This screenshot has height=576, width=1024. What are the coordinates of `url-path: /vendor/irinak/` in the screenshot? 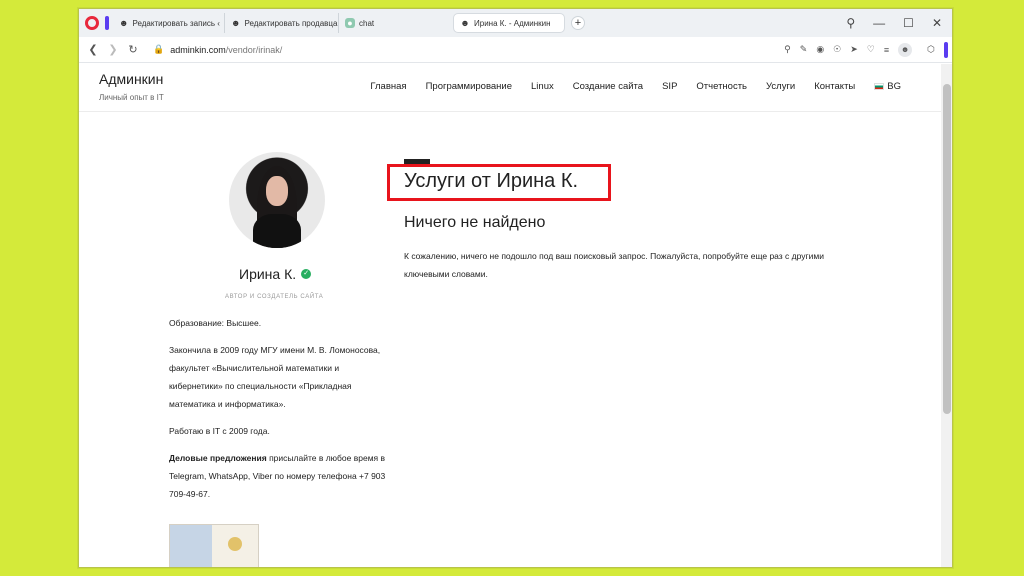 It's located at (254, 49).